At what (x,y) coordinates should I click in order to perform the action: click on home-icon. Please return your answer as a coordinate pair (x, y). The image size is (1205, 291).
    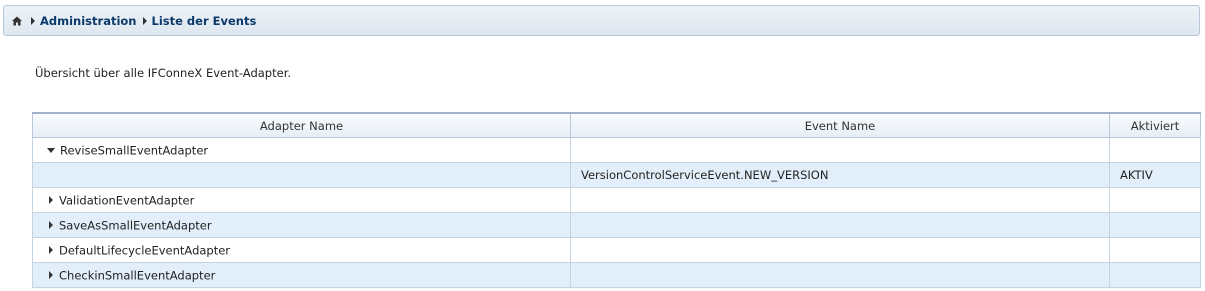
    Looking at the image, I should click on (17, 21).